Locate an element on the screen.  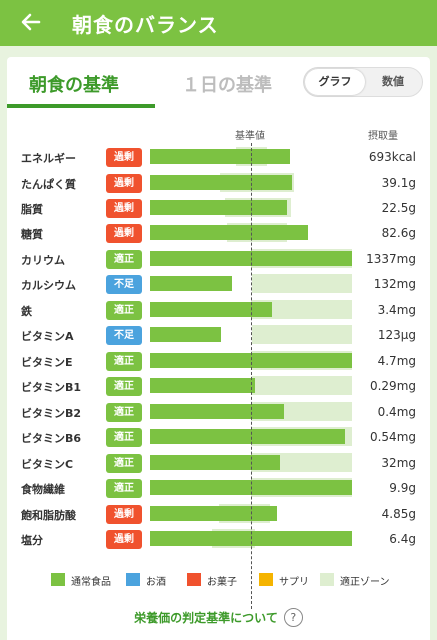
back-arrow-icon is located at coordinates (31, 22).